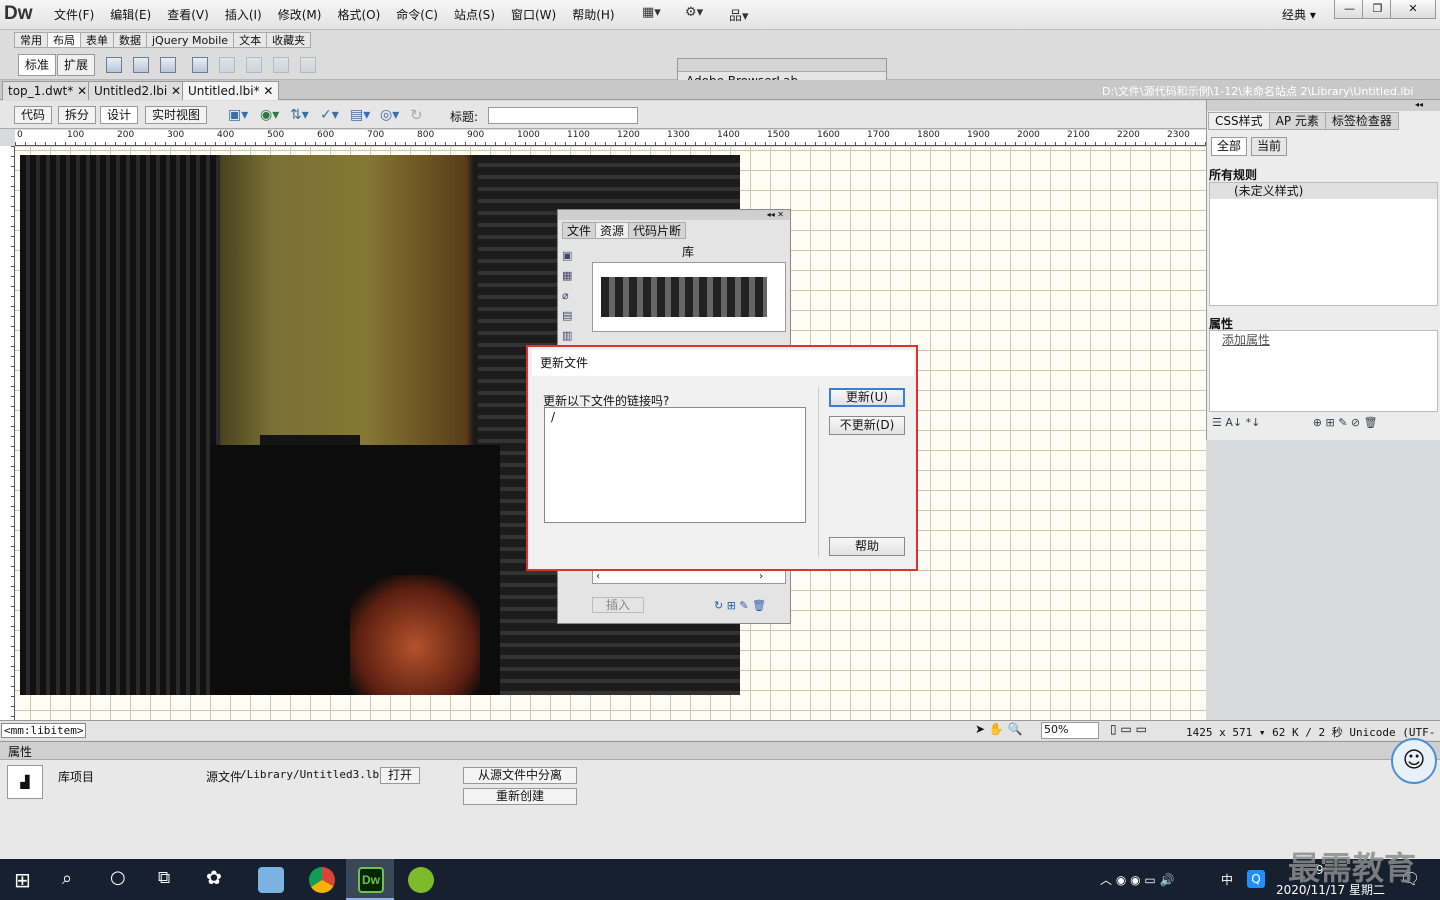 Image resolution: width=1440 pixels, height=900 pixels. Describe the element at coordinates (48, 90) in the screenshot. I see `doc-tab-top1: top_1.dwt* ✕` at that location.